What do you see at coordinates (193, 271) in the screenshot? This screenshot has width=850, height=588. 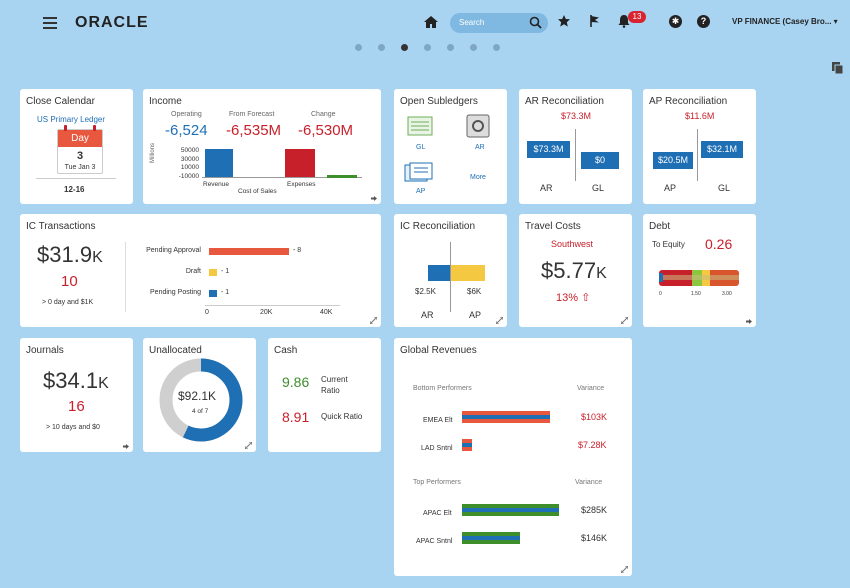 I see `row-label: Draft` at bounding box center [193, 271].